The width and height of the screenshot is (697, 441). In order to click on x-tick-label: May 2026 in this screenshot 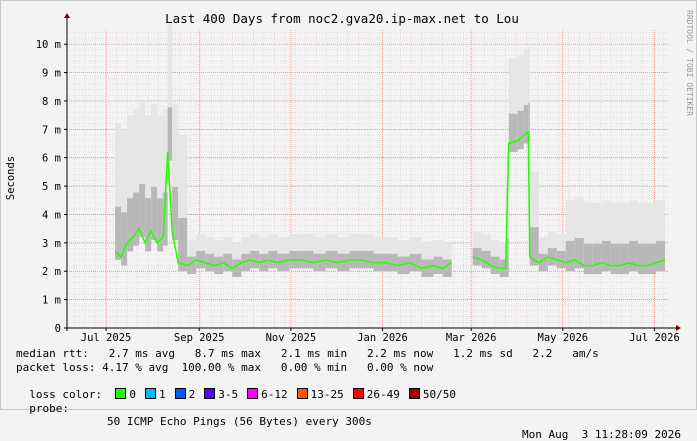, I will do `click(563, 338)`.